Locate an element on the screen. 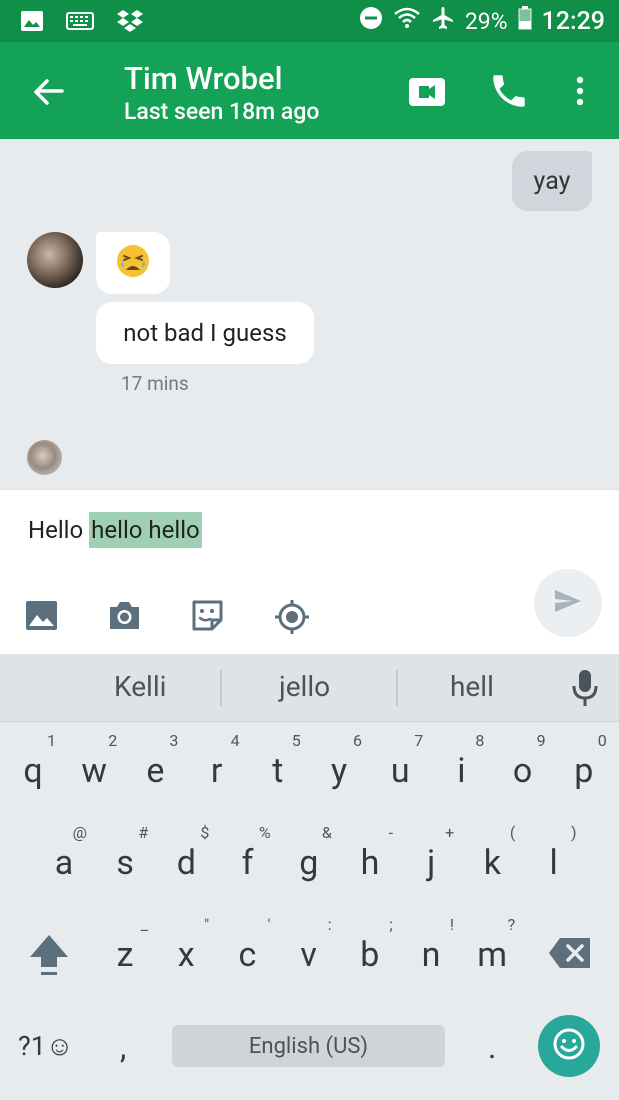  message-input-text: Hello is located at coordinates (59, 530).